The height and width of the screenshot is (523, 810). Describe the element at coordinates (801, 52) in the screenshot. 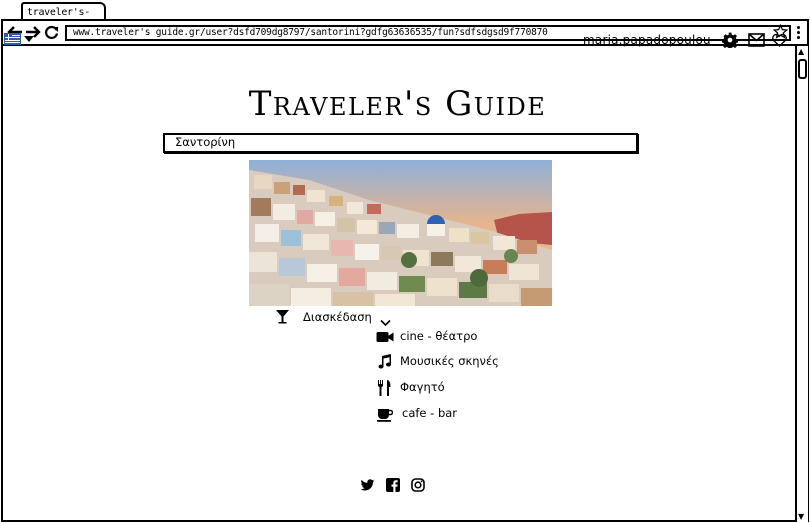

I see `scroll-up-arrow-icon: ▲` at that location.